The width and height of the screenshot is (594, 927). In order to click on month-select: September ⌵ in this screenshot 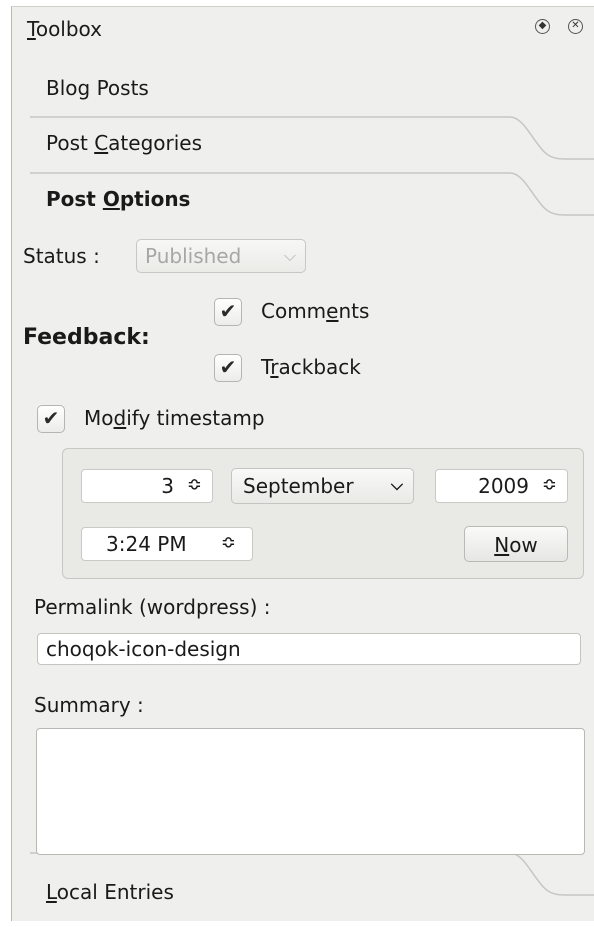, I will do `click(322, 486)`.